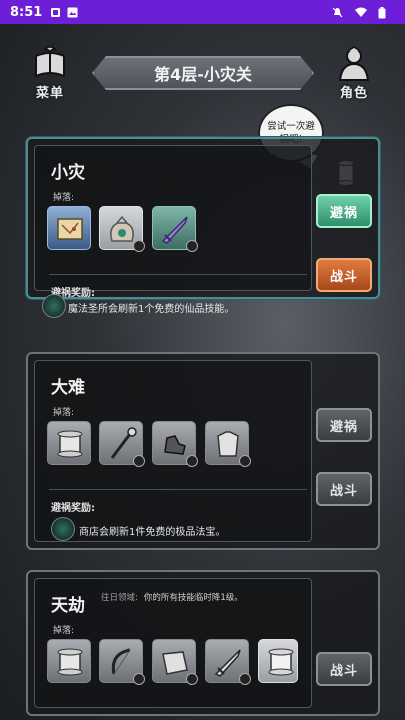 Image resolution: width=405 pixels, height=720 pixels. Describe the element at coordinates (50, 64) in the screenshot. I see `menu-emblem-icon` at that location.